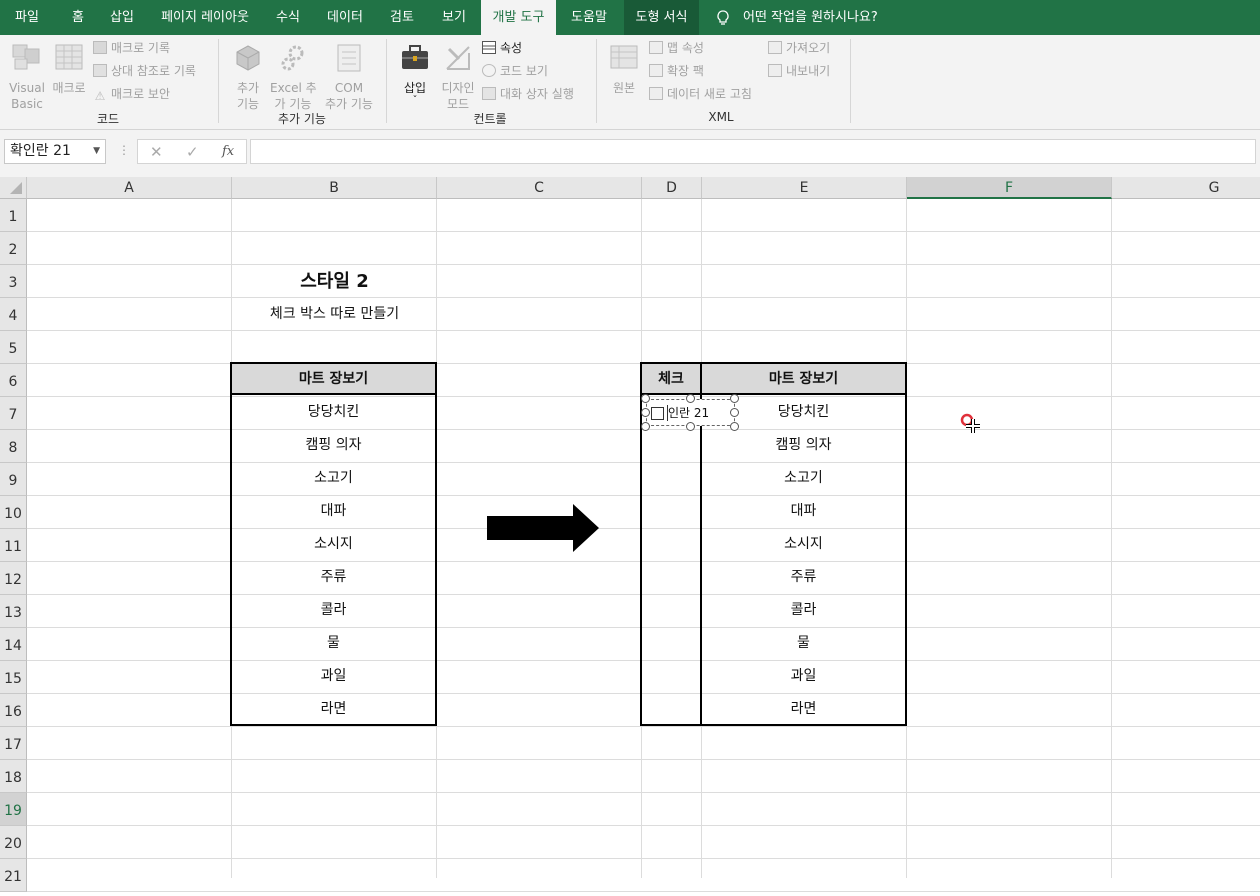 This screenshot has height=896, width=1260. I want to click on formula-input, so click(753, 151).